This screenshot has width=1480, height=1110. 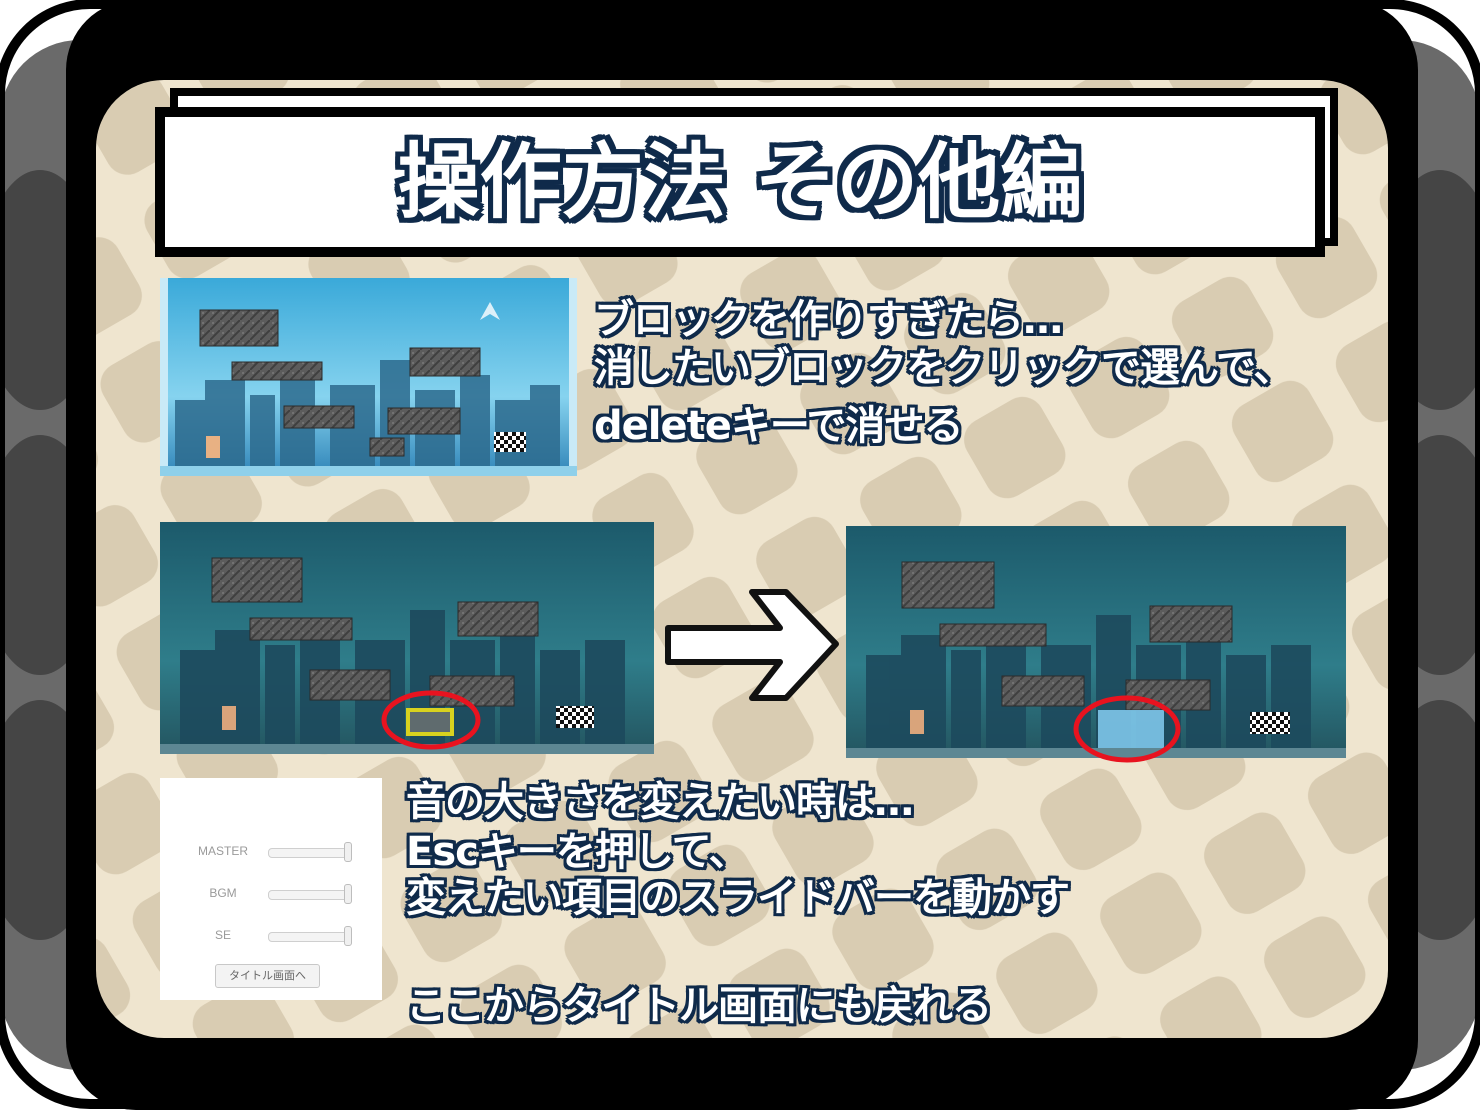 What do you see at coordinates (271, 889) in the screenshot?
I see `pause-menu-panel: MASTER BGM SE タイトル画面へ` at bounding box center [271, 889].